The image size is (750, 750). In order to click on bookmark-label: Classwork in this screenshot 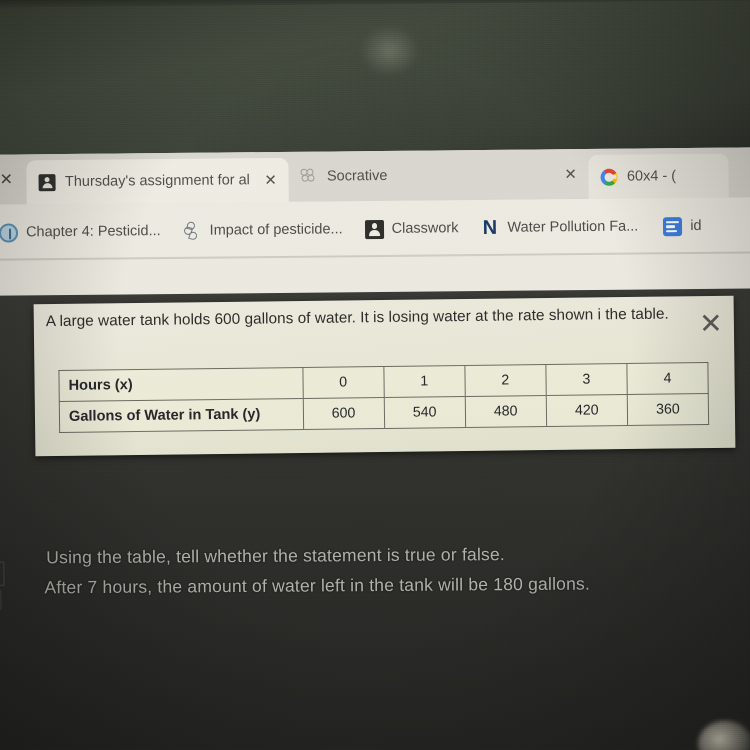, I will do `click(425, 228)`.